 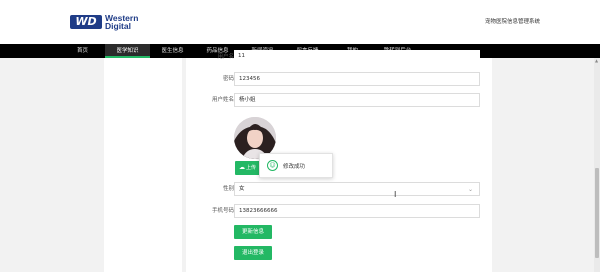 I want to click on username-row: 用户名 11, so click(x=339, y=57).